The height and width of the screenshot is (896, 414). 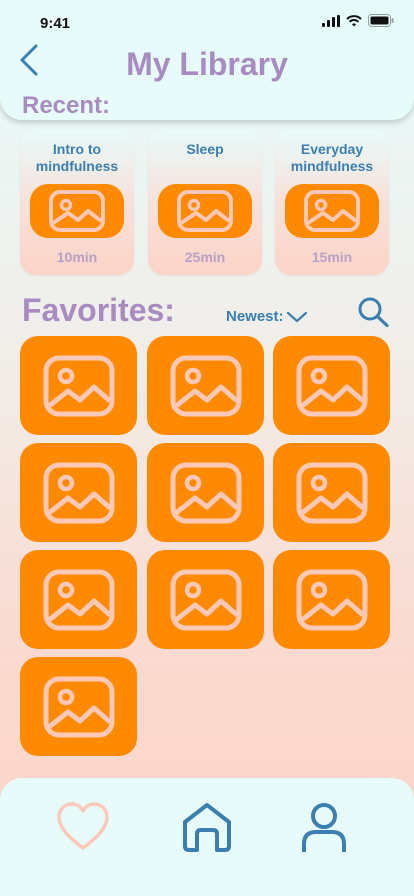 What do you see at coordinates (77, 157) in the screenshot?
I see `recent-card-title: Intro to mindfulness` at bounding box center [77, 157].